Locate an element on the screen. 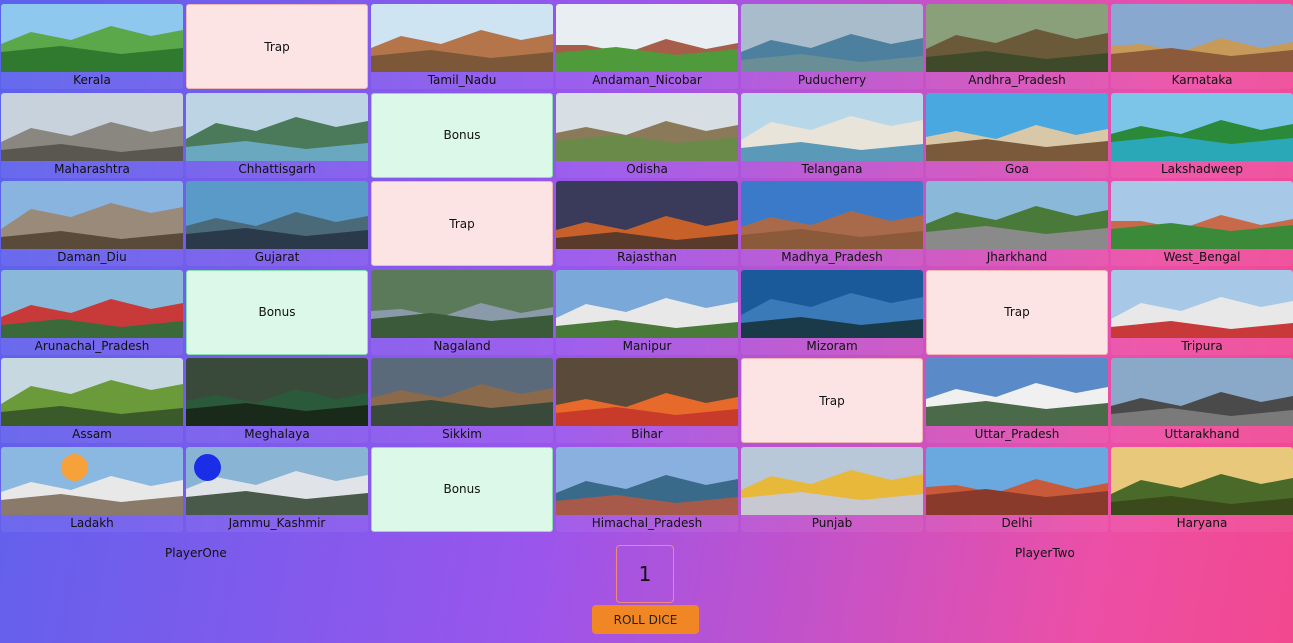 The width and height of the screenshot is (1293, 643). board-cell-lakshadweep: Lakshadweep is located at coordinates (1202, 135).